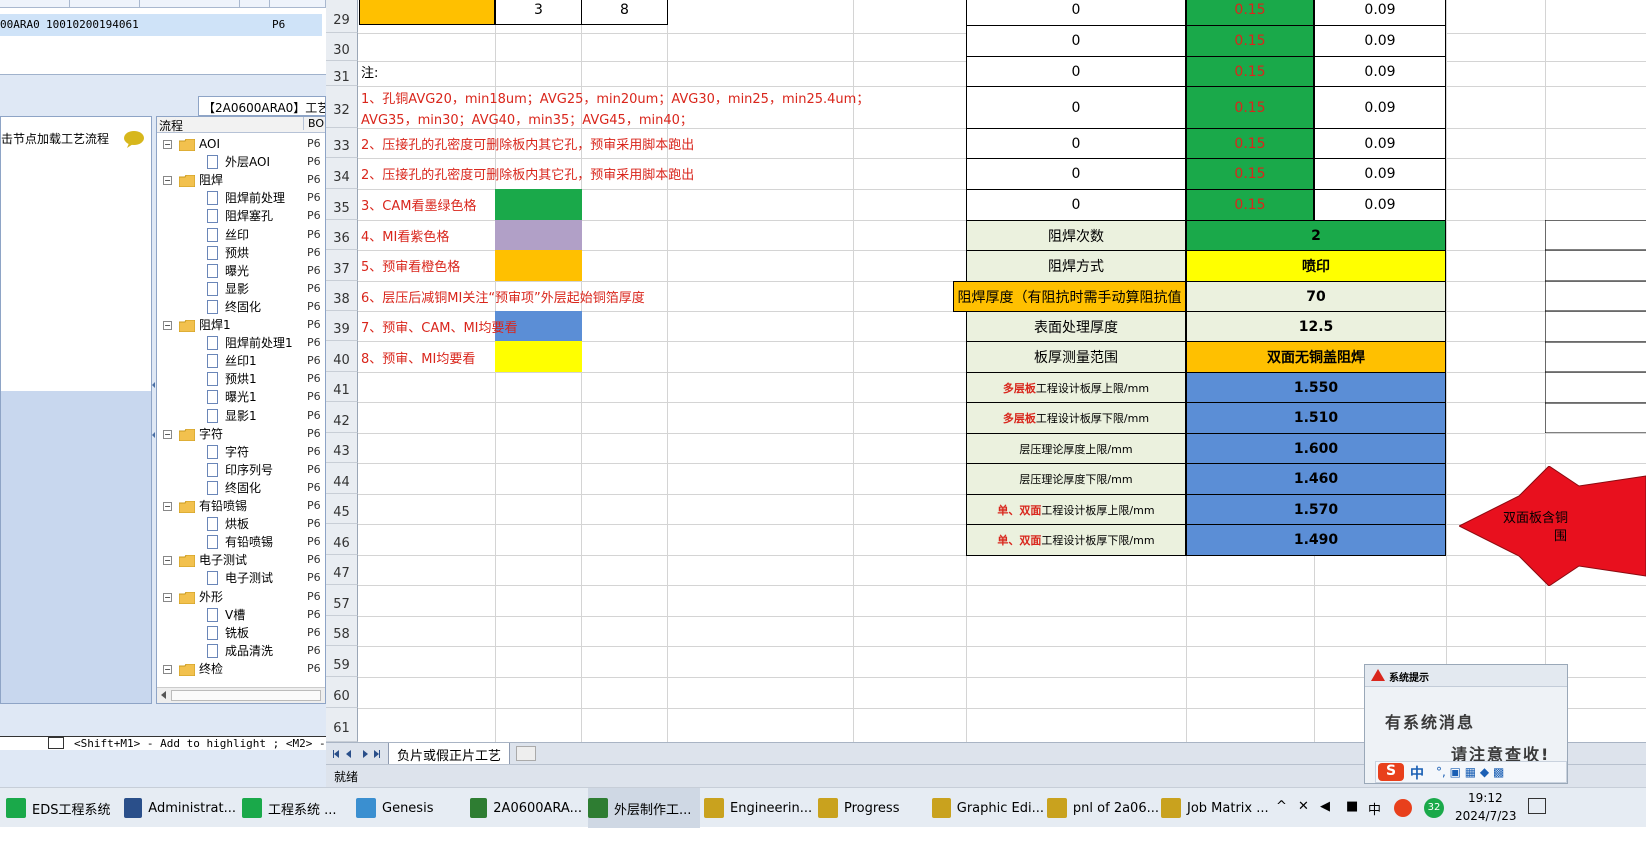  What do you see at coordinates (163, 695) in the screenshot?
I see `scroll-left-arrow-icon` at bounding box center [163, 695].